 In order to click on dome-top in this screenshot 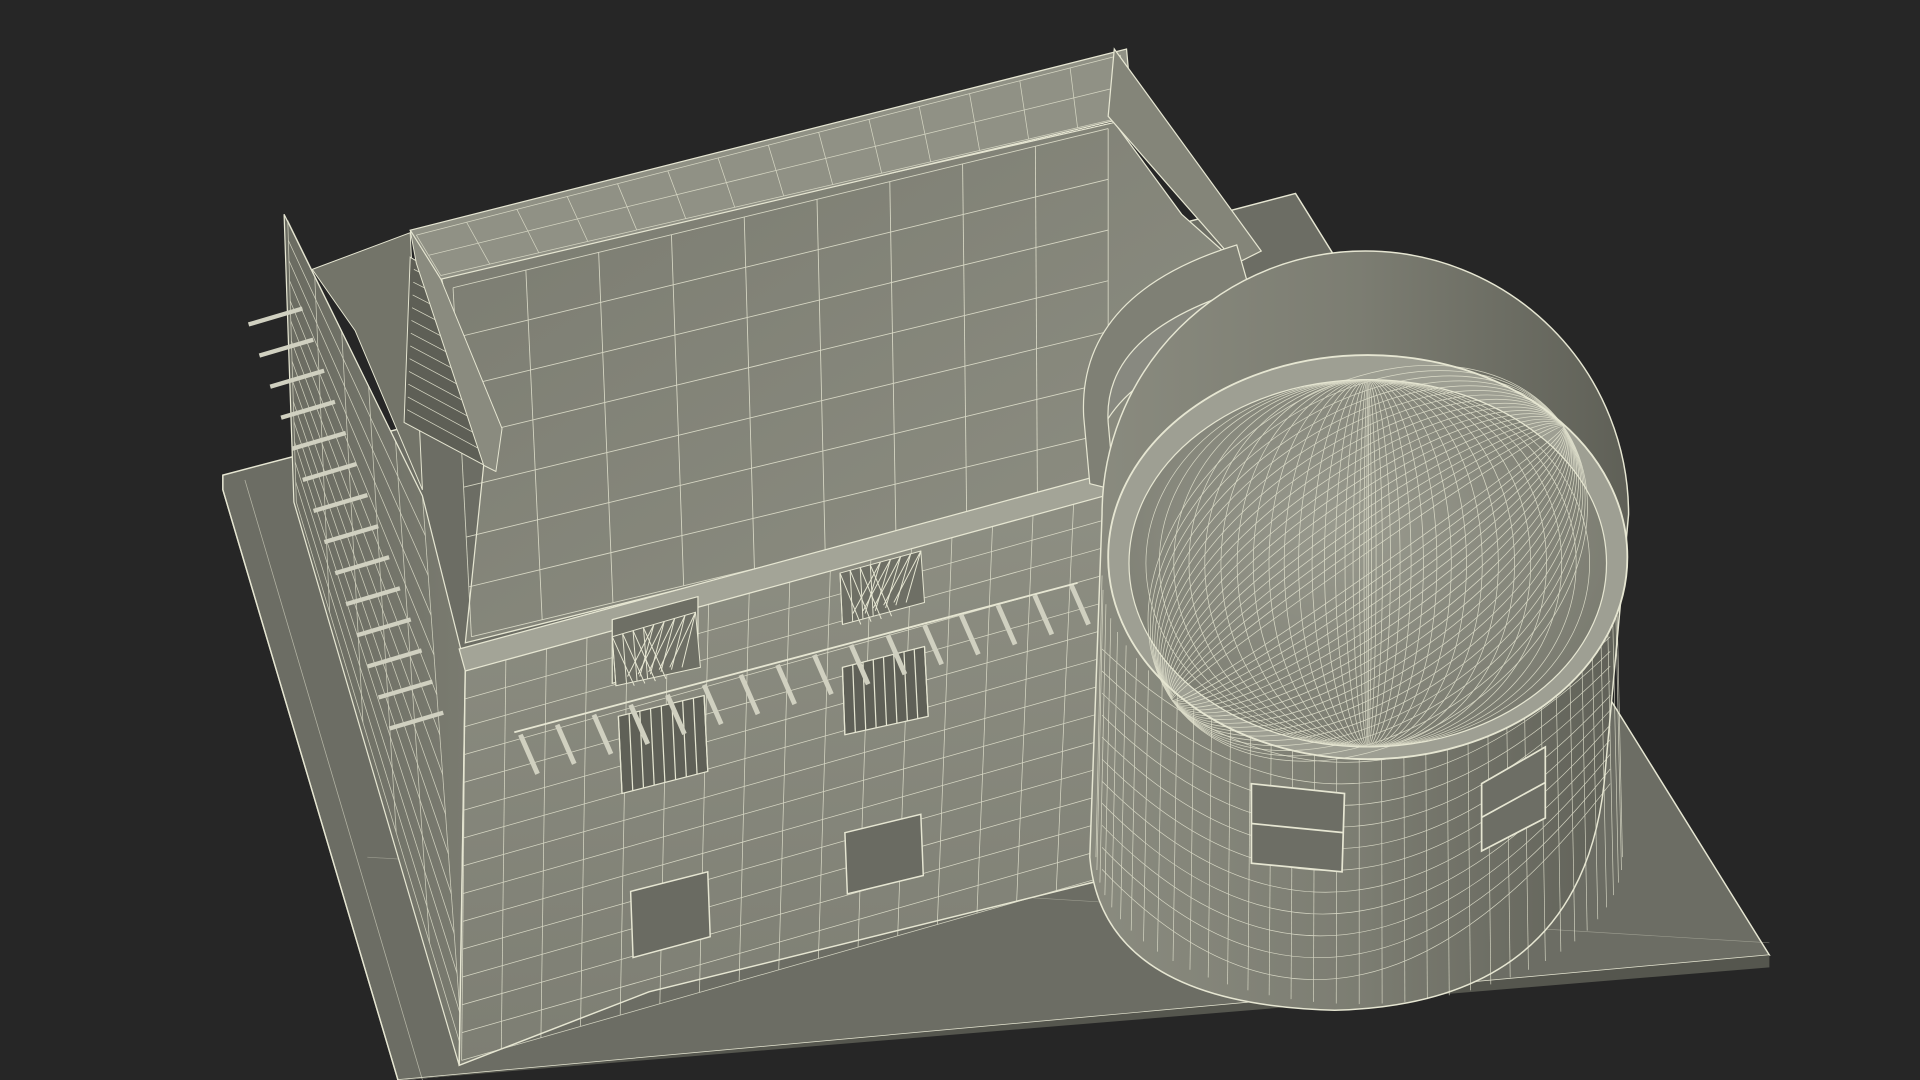, I will do `click(1368, 563)`.